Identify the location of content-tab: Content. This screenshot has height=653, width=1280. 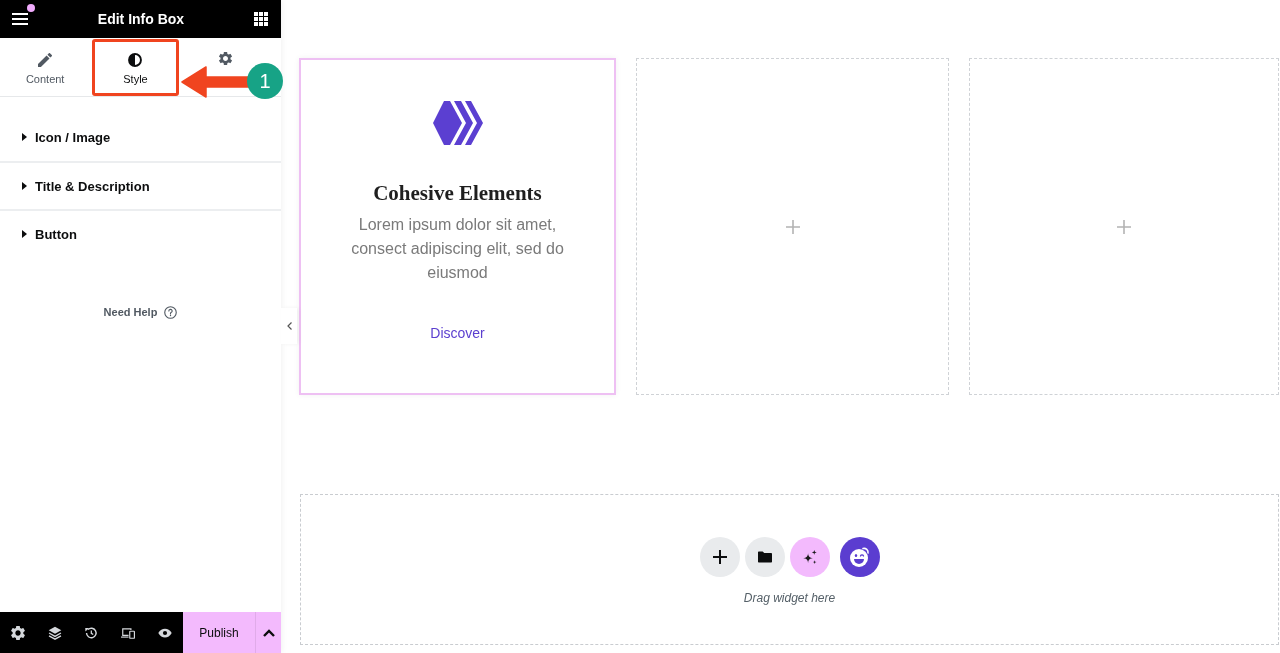
(45, 67).